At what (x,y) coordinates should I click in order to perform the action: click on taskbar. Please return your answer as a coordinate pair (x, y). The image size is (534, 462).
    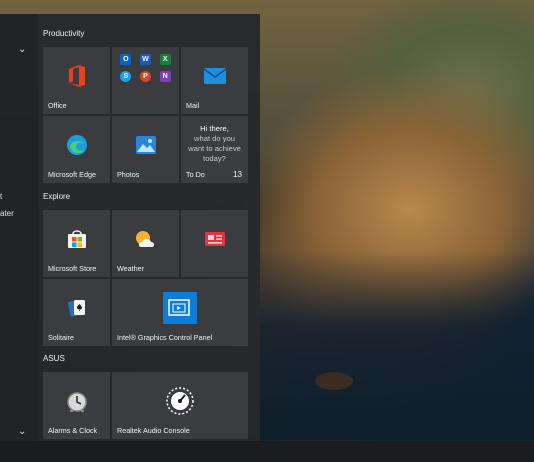
    Looking at the image, I should click on (267, 451).